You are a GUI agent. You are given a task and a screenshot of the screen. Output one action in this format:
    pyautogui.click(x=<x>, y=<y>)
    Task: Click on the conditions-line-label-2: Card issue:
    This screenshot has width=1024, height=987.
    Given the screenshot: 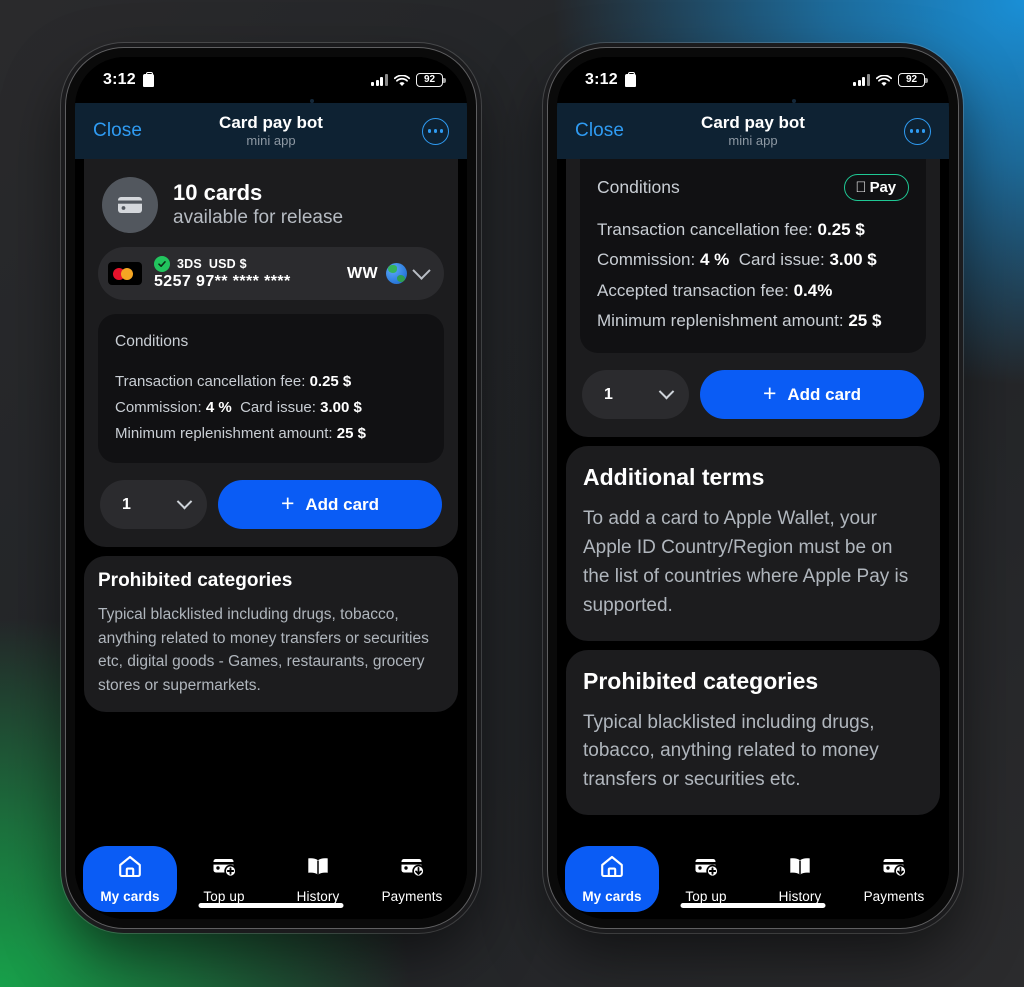 What is the action you would take?
    pyautogui.click(x=781, y=260)
    